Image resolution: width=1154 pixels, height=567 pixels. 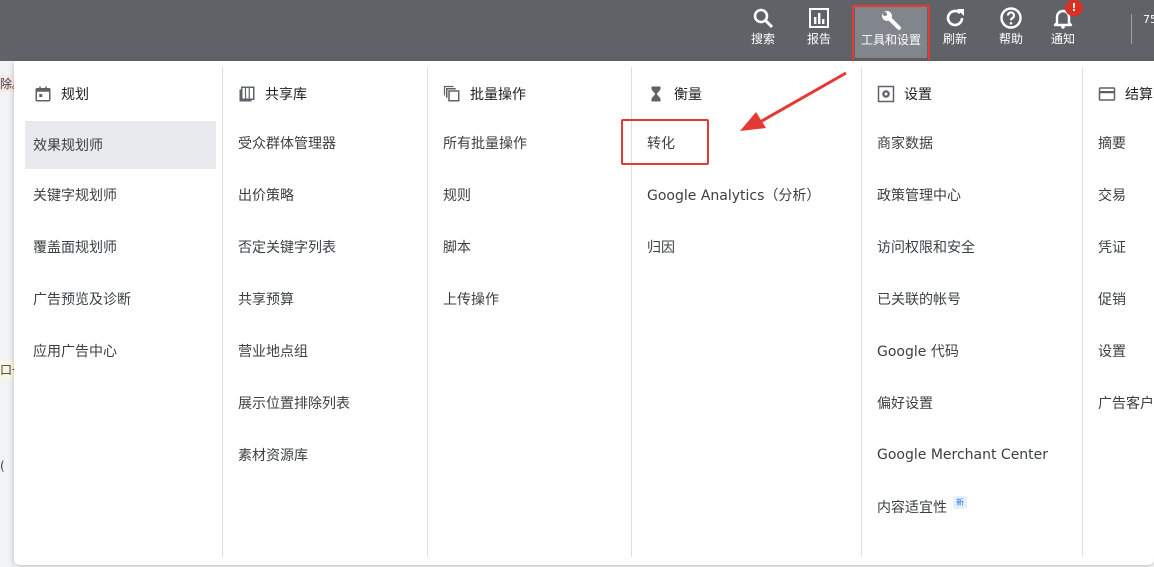 I want to click on menu-item-label: 广告客户, so click(x=1126, y=404).